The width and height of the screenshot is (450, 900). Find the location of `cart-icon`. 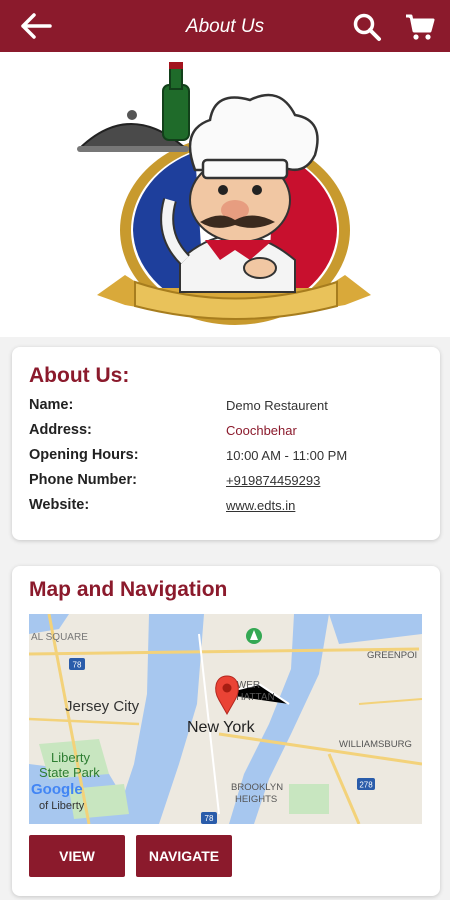

cart-icon is located at coordinates (420, 27).